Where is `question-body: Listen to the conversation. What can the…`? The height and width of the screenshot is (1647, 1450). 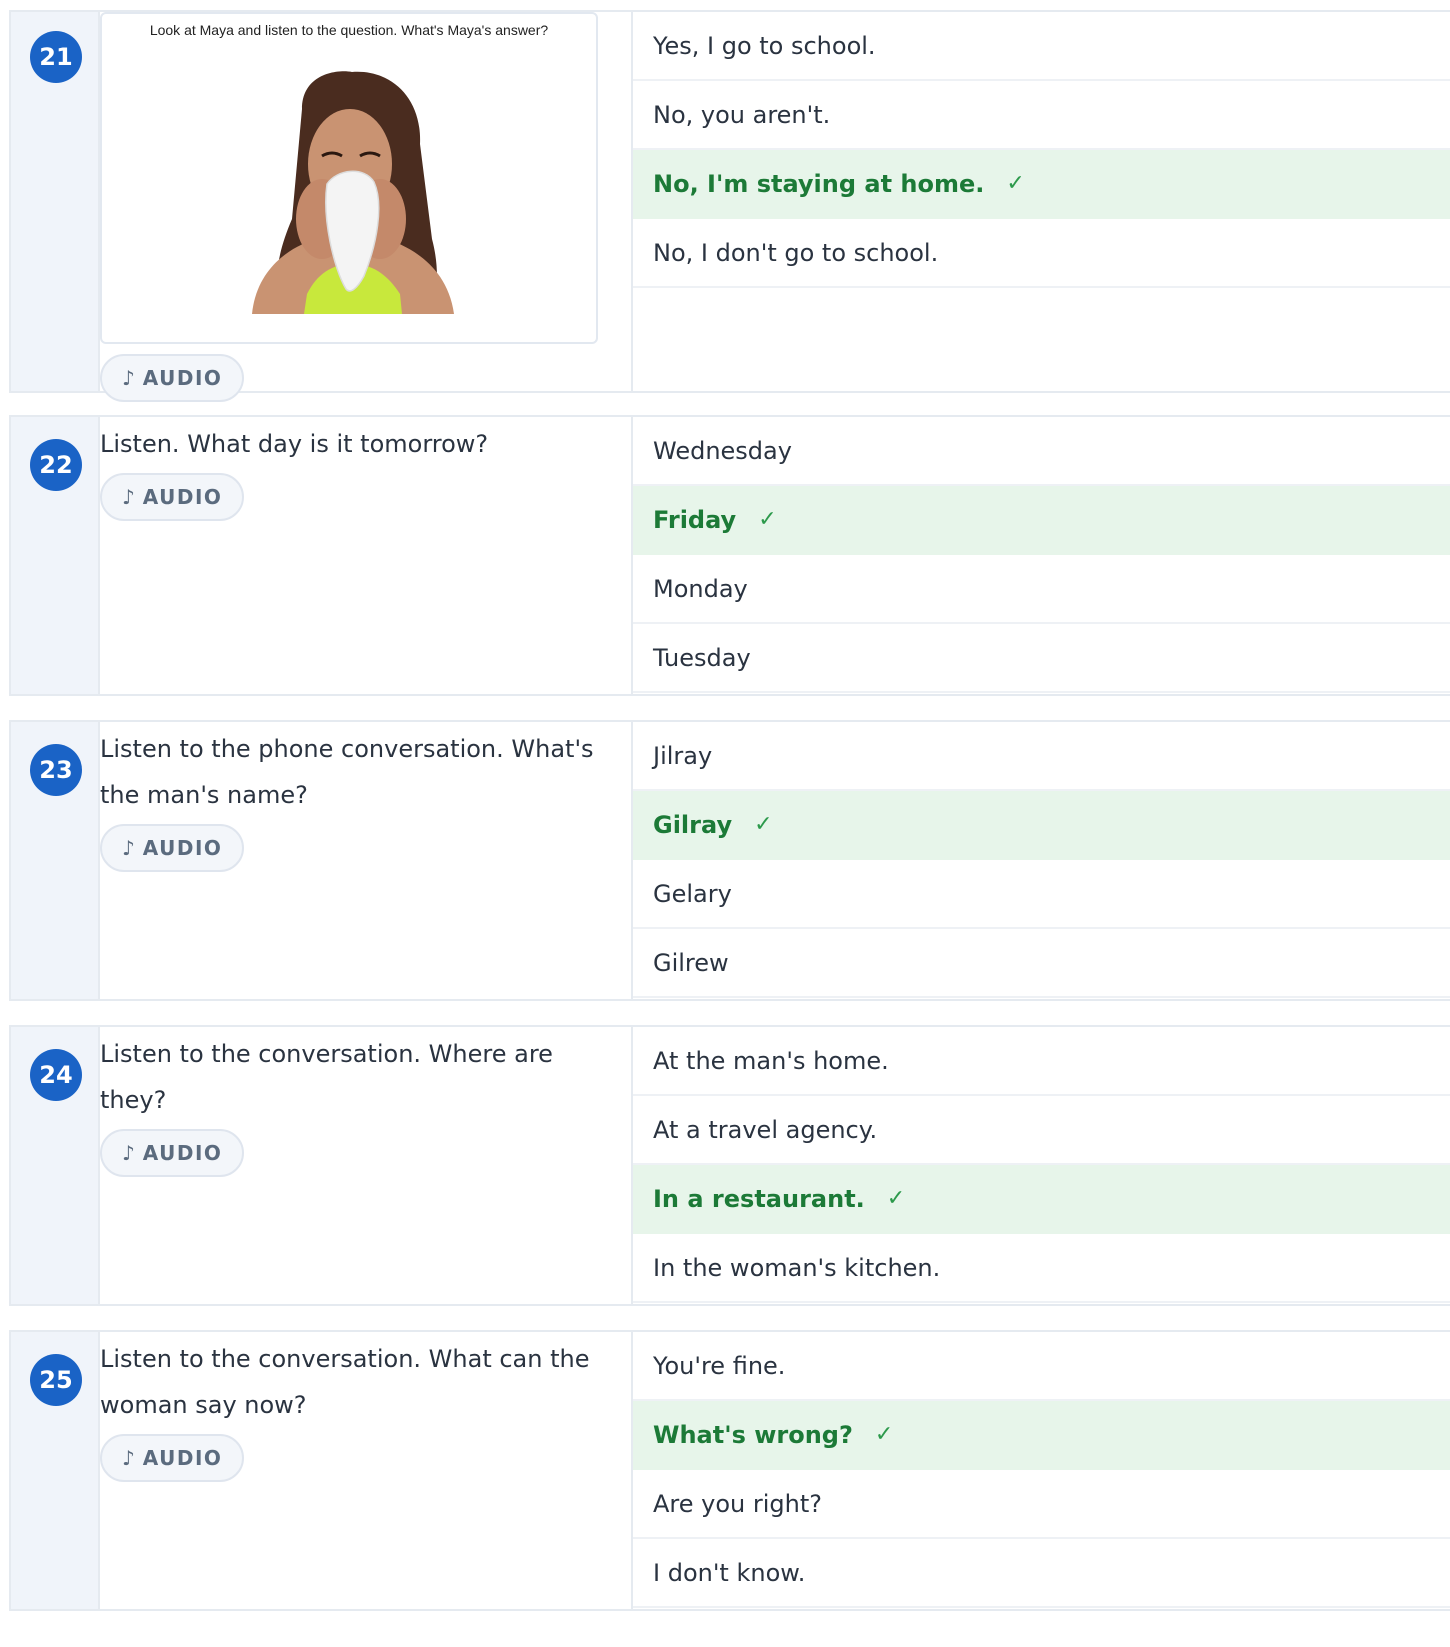 question-body: Listen to the conversation. What can the… is located at coordinates (366, 1470).